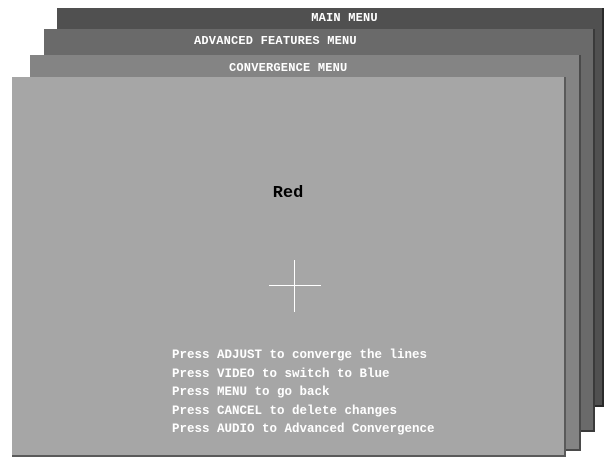 This screenshot has width=607, height=459. I want to click on instruction-adjust: Press ADJUST to converge the lines, so click(300, 355).